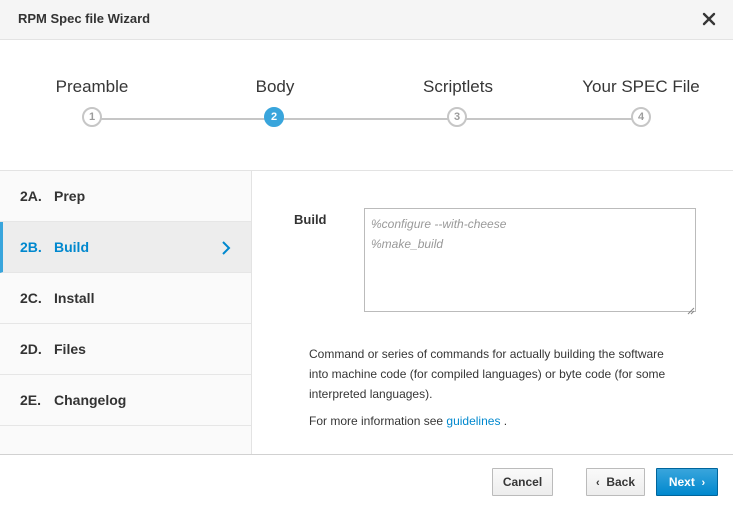 The width and height of the screenshot is (733, 511). Describe the element at coordinates (31, 400) in the screenshot. I see `sidebar-item-number: 2E.` at that location.